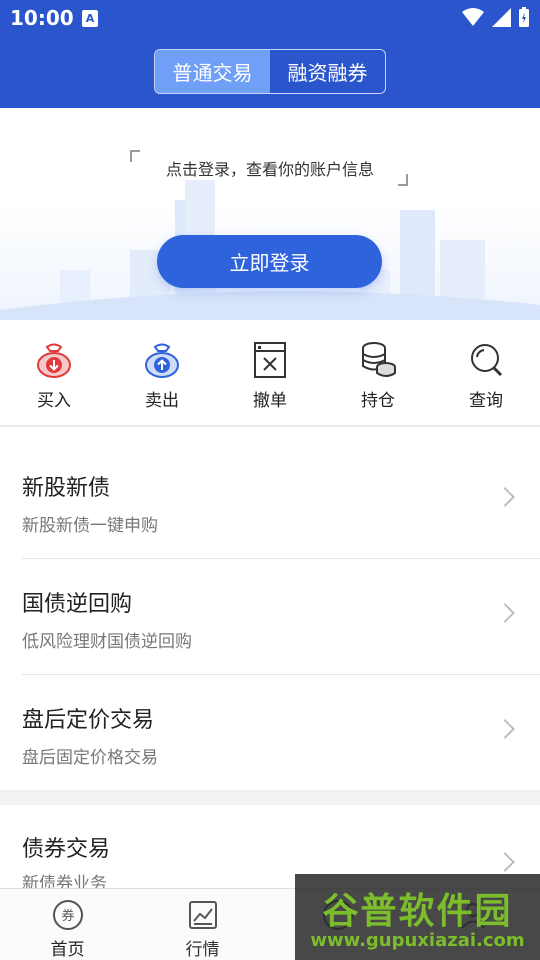 The image size is (540, 960). Describe the element at coordinates (54, 401) in the screenshot. I see `quick-action-label: 买入` at that location.